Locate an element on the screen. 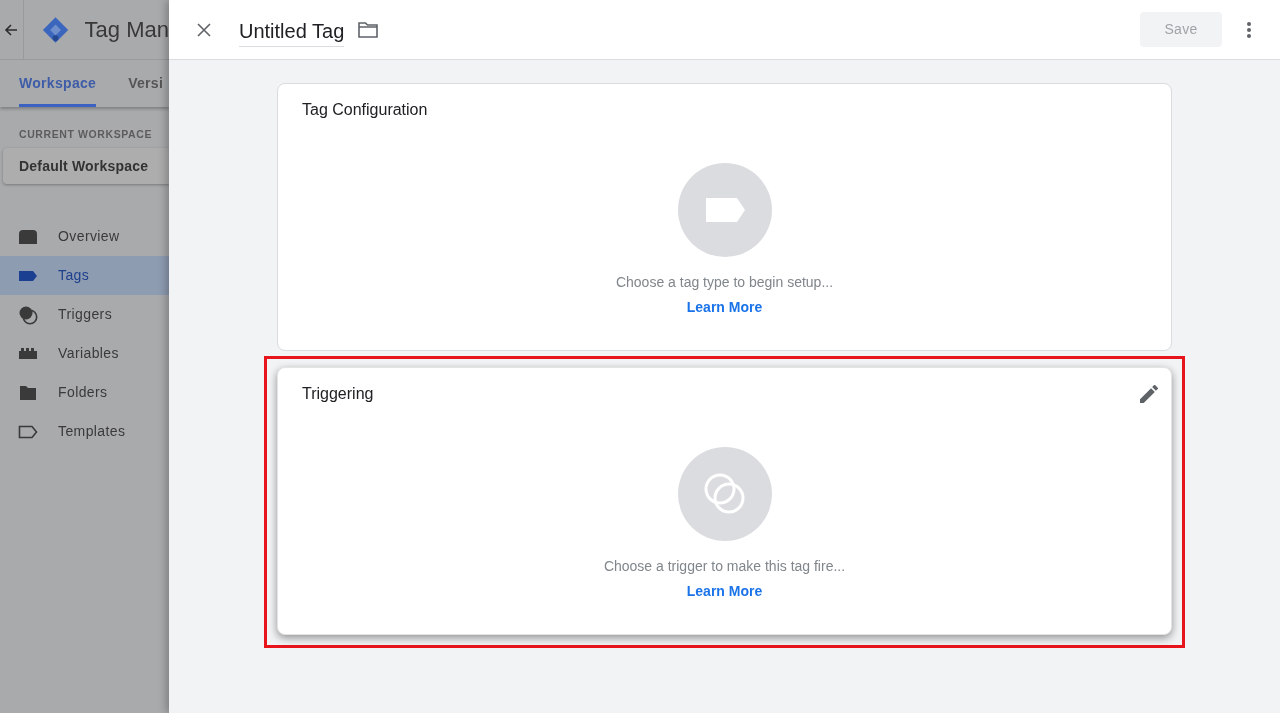 This screenshot has height=713, width=1280. title-field: Untitled Tag is located at coordinates (292, 29).